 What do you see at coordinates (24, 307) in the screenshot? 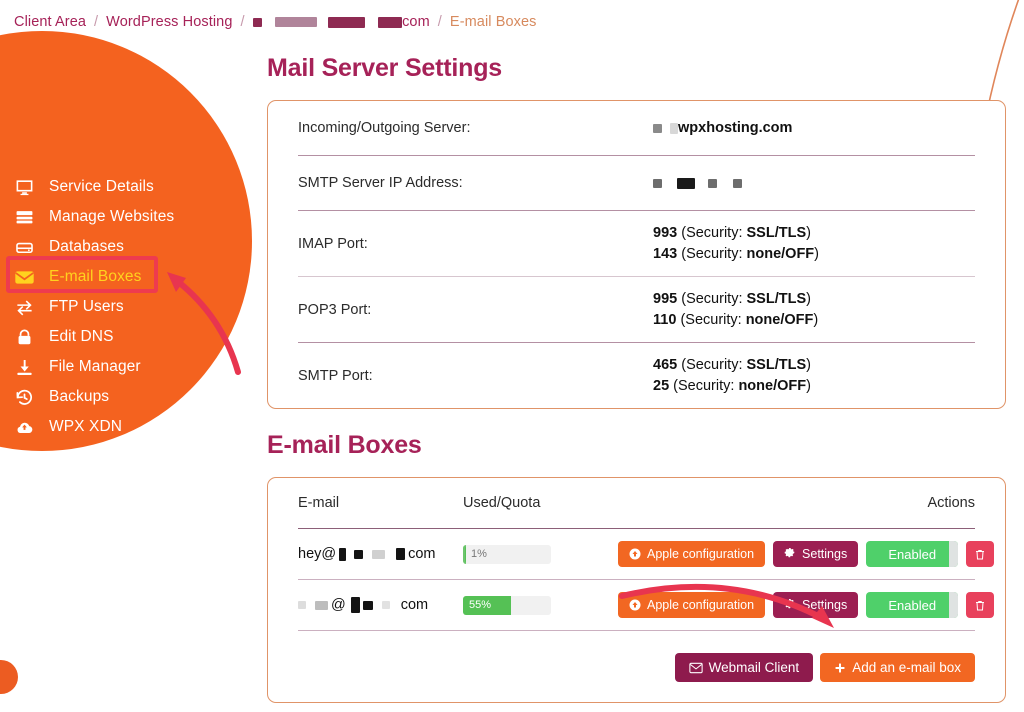
I see `exchange-arrows-icon` at bounding box center [24, 307].